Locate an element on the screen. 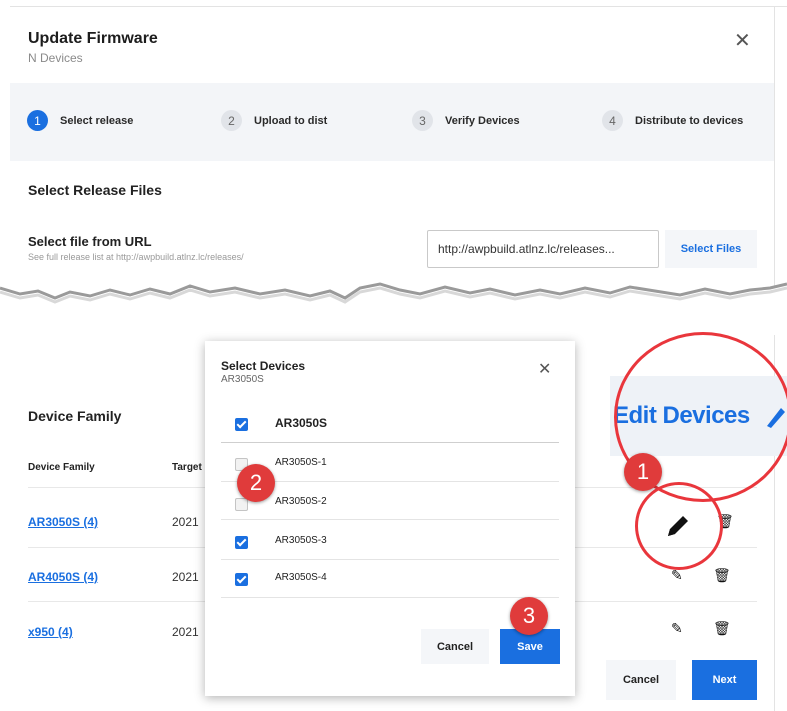  cancel-button: Cancel is located at coordinates (641, 680).